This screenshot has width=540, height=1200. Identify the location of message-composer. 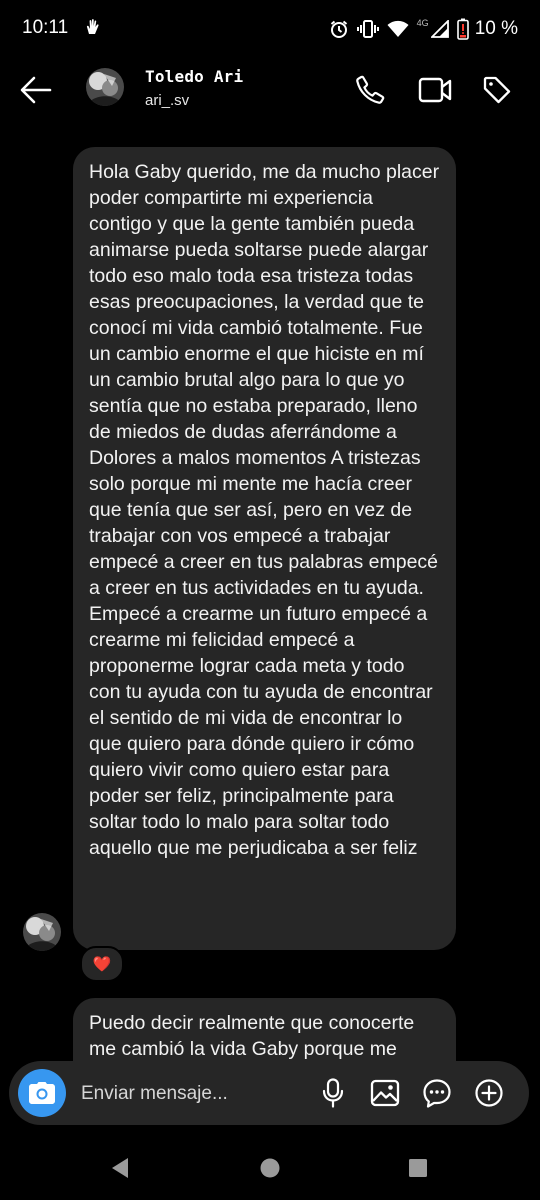
(269, 1093).